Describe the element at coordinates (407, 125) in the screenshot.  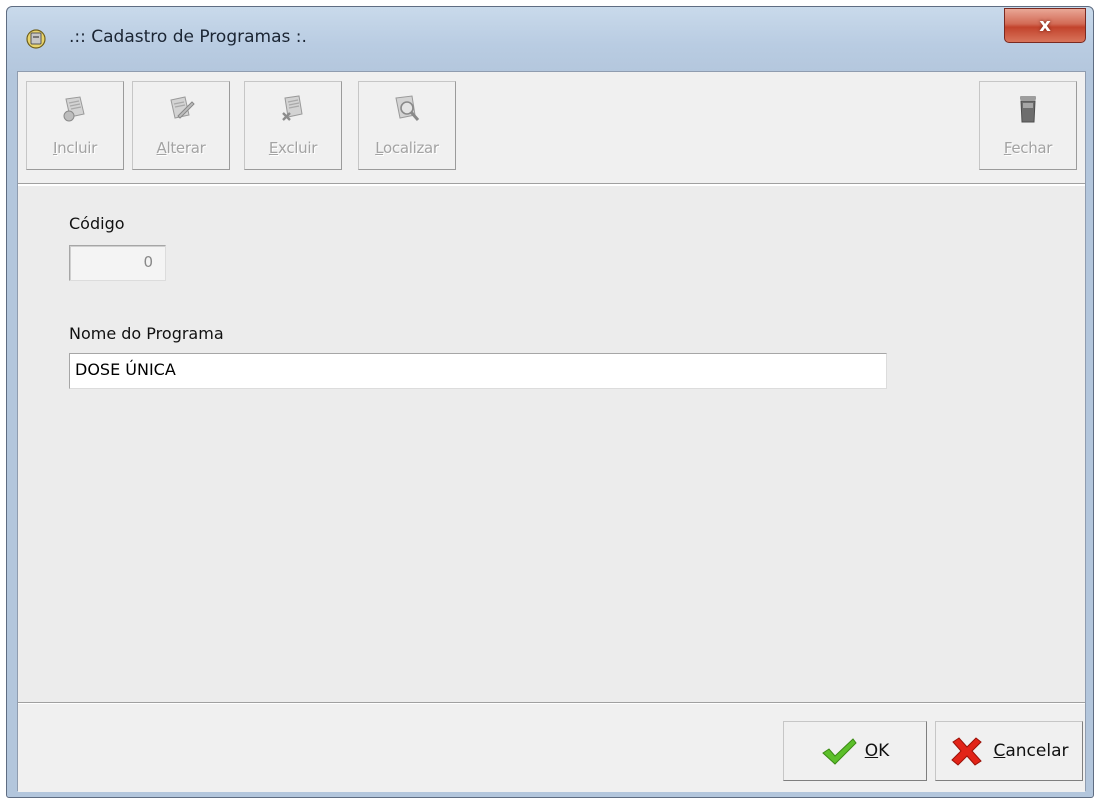
I see `localizar-button: Localizar` at that location.